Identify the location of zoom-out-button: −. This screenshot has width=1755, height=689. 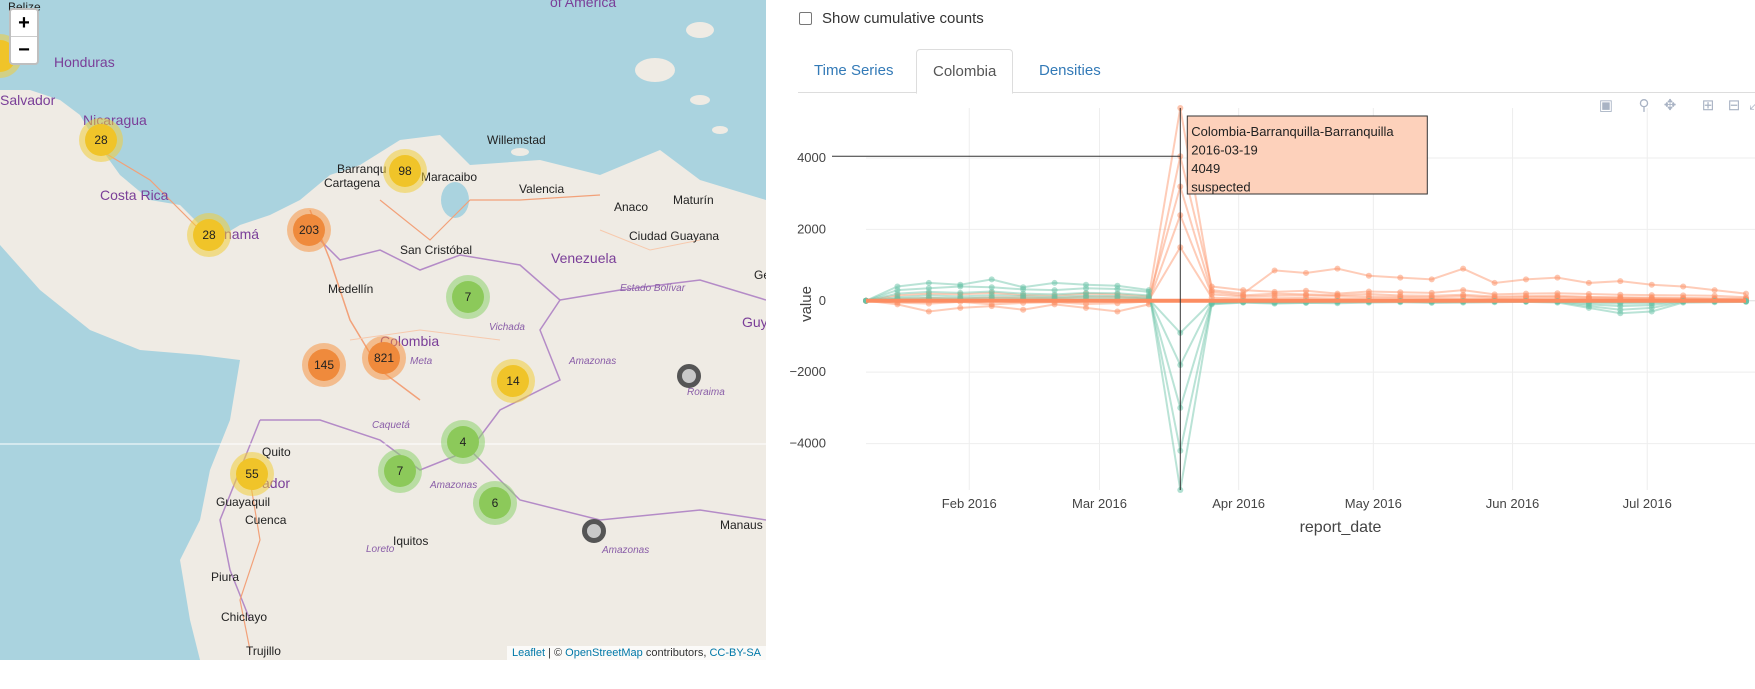
(24, 49).